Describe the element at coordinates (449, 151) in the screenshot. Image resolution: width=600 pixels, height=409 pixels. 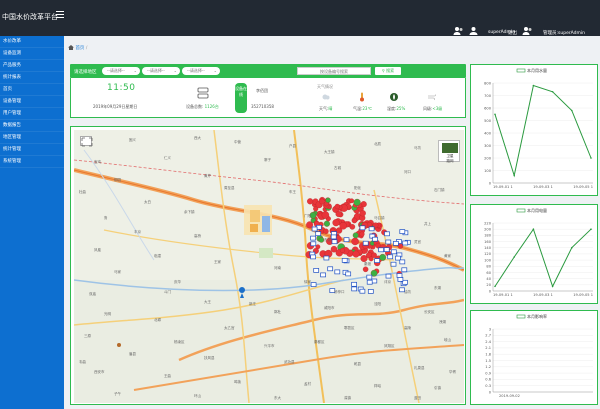
I see `satellite-toggle: 卫星 路网` at that location.